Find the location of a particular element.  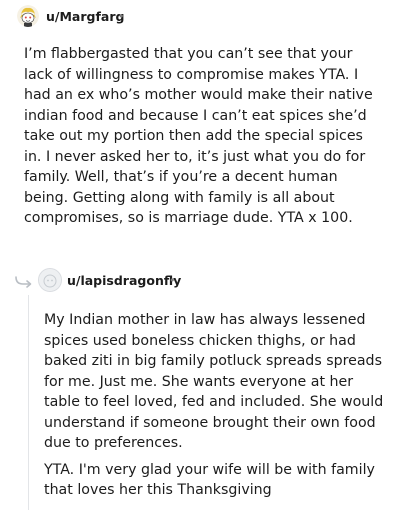

comment-author: u/lapisdragonfly is located at coordinates (124, 280).